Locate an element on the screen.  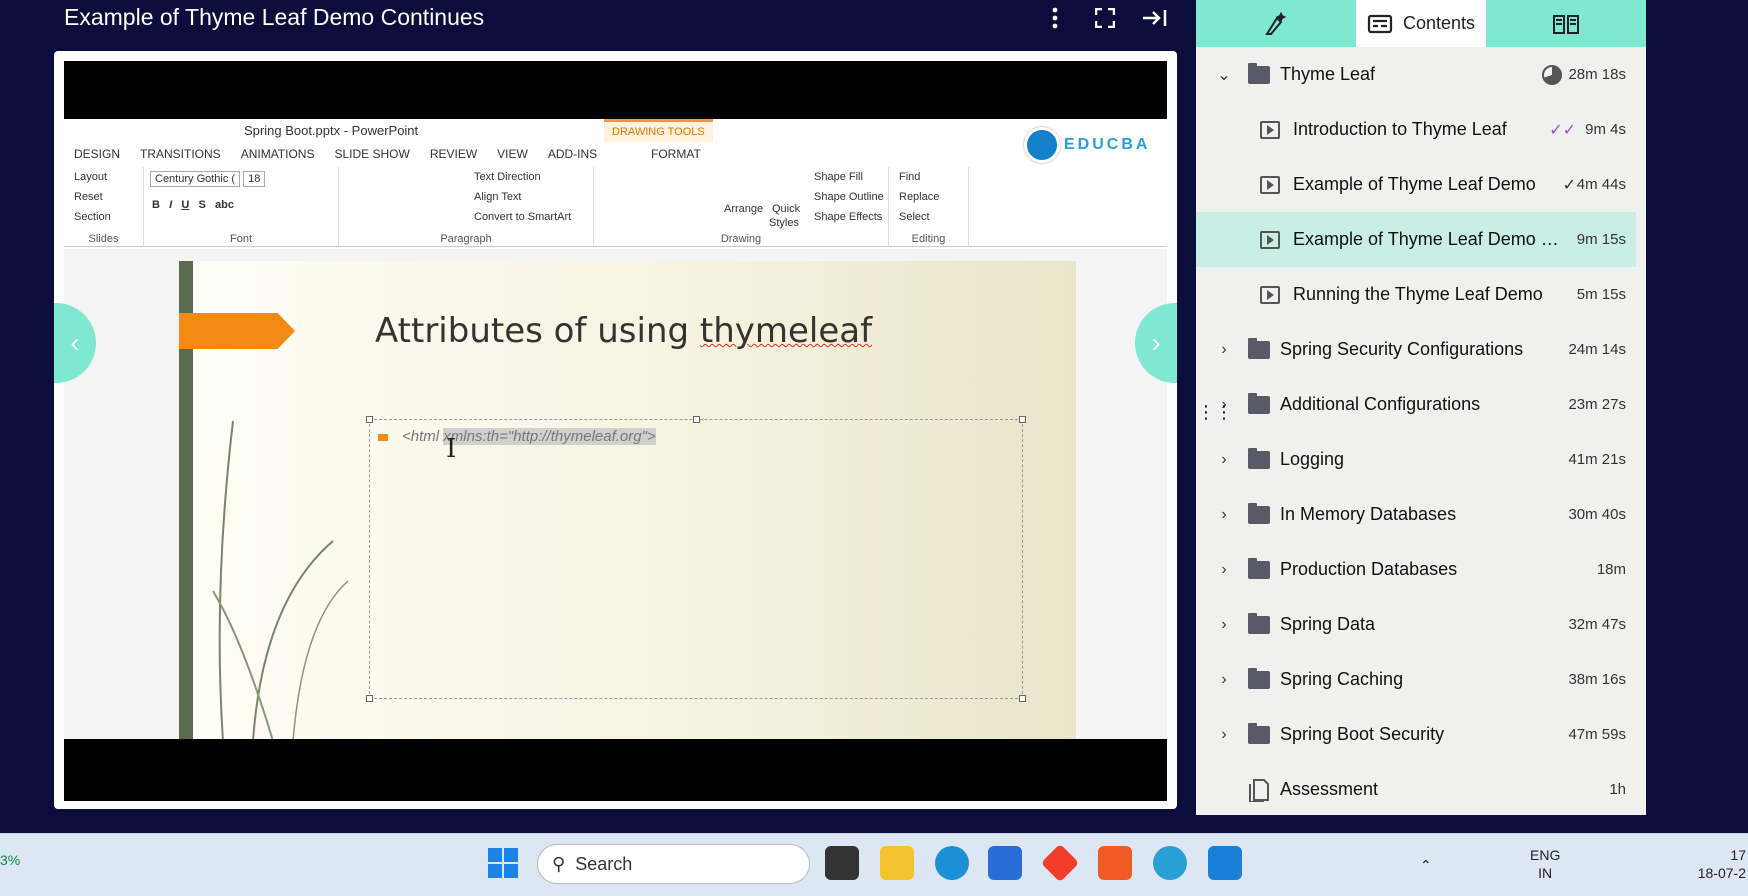
section-item: › Spring Data 32m 47s is located at coordinates (1421, 624).